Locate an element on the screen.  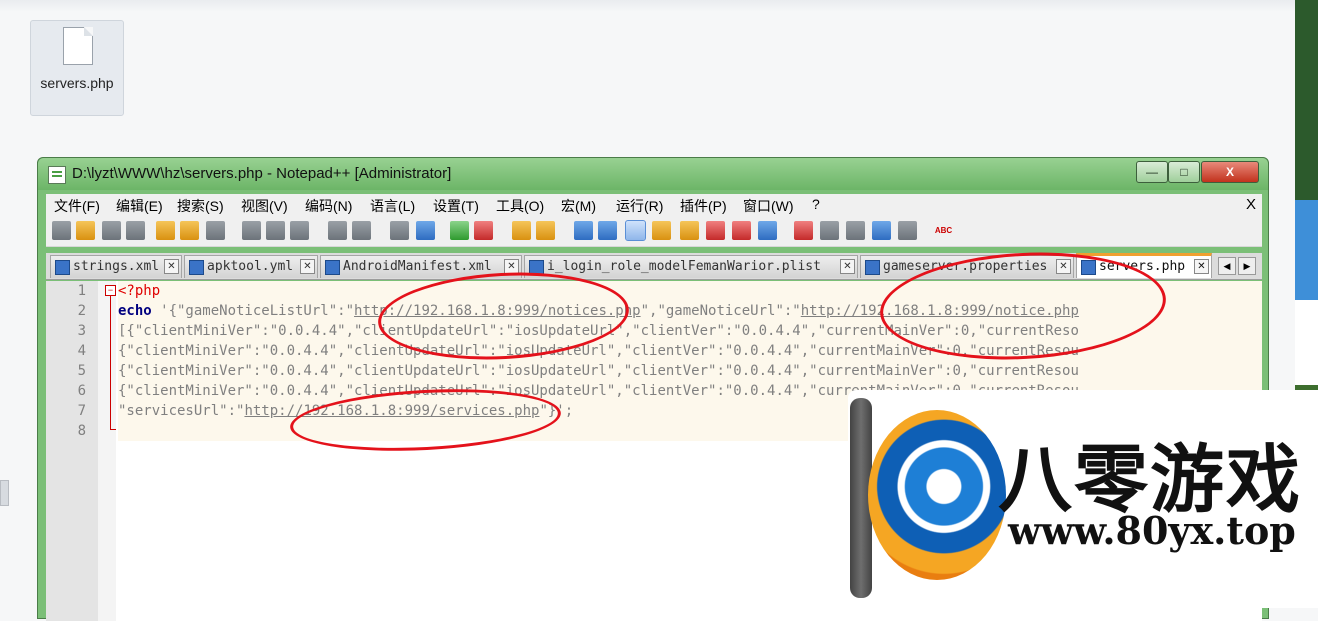
cut-icon is located at coordinates (251, 230).